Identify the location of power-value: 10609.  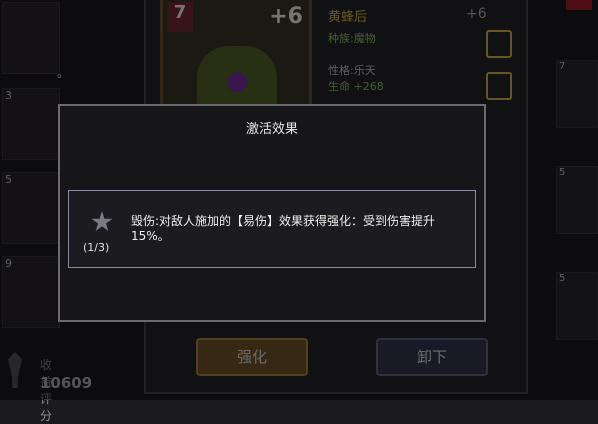
(66, 383).